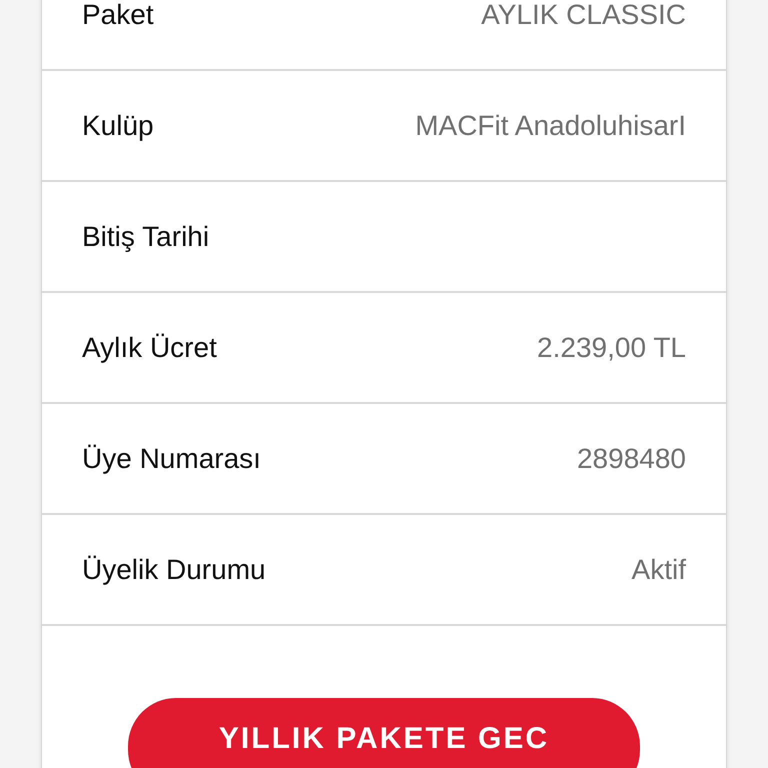 The image size is (768, 768). Describe the element at coordinates (659, 570) in the screenshot. I see `detail-value: Aktif` at that location.